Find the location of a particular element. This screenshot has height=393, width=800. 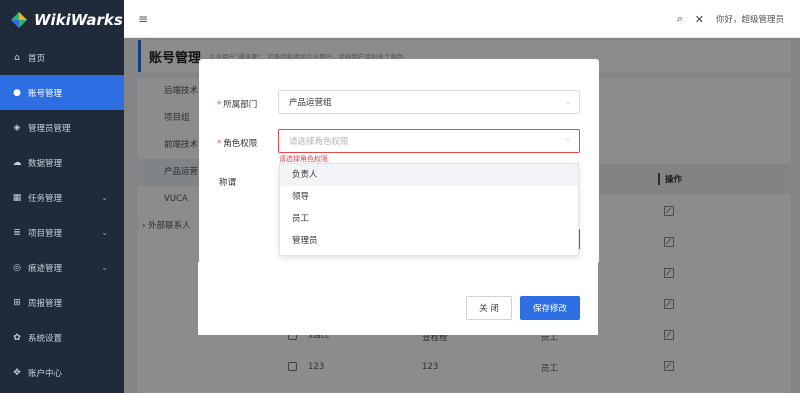

dept-select: 产品运营组 ⌄ is located at coordinates (429, 102).